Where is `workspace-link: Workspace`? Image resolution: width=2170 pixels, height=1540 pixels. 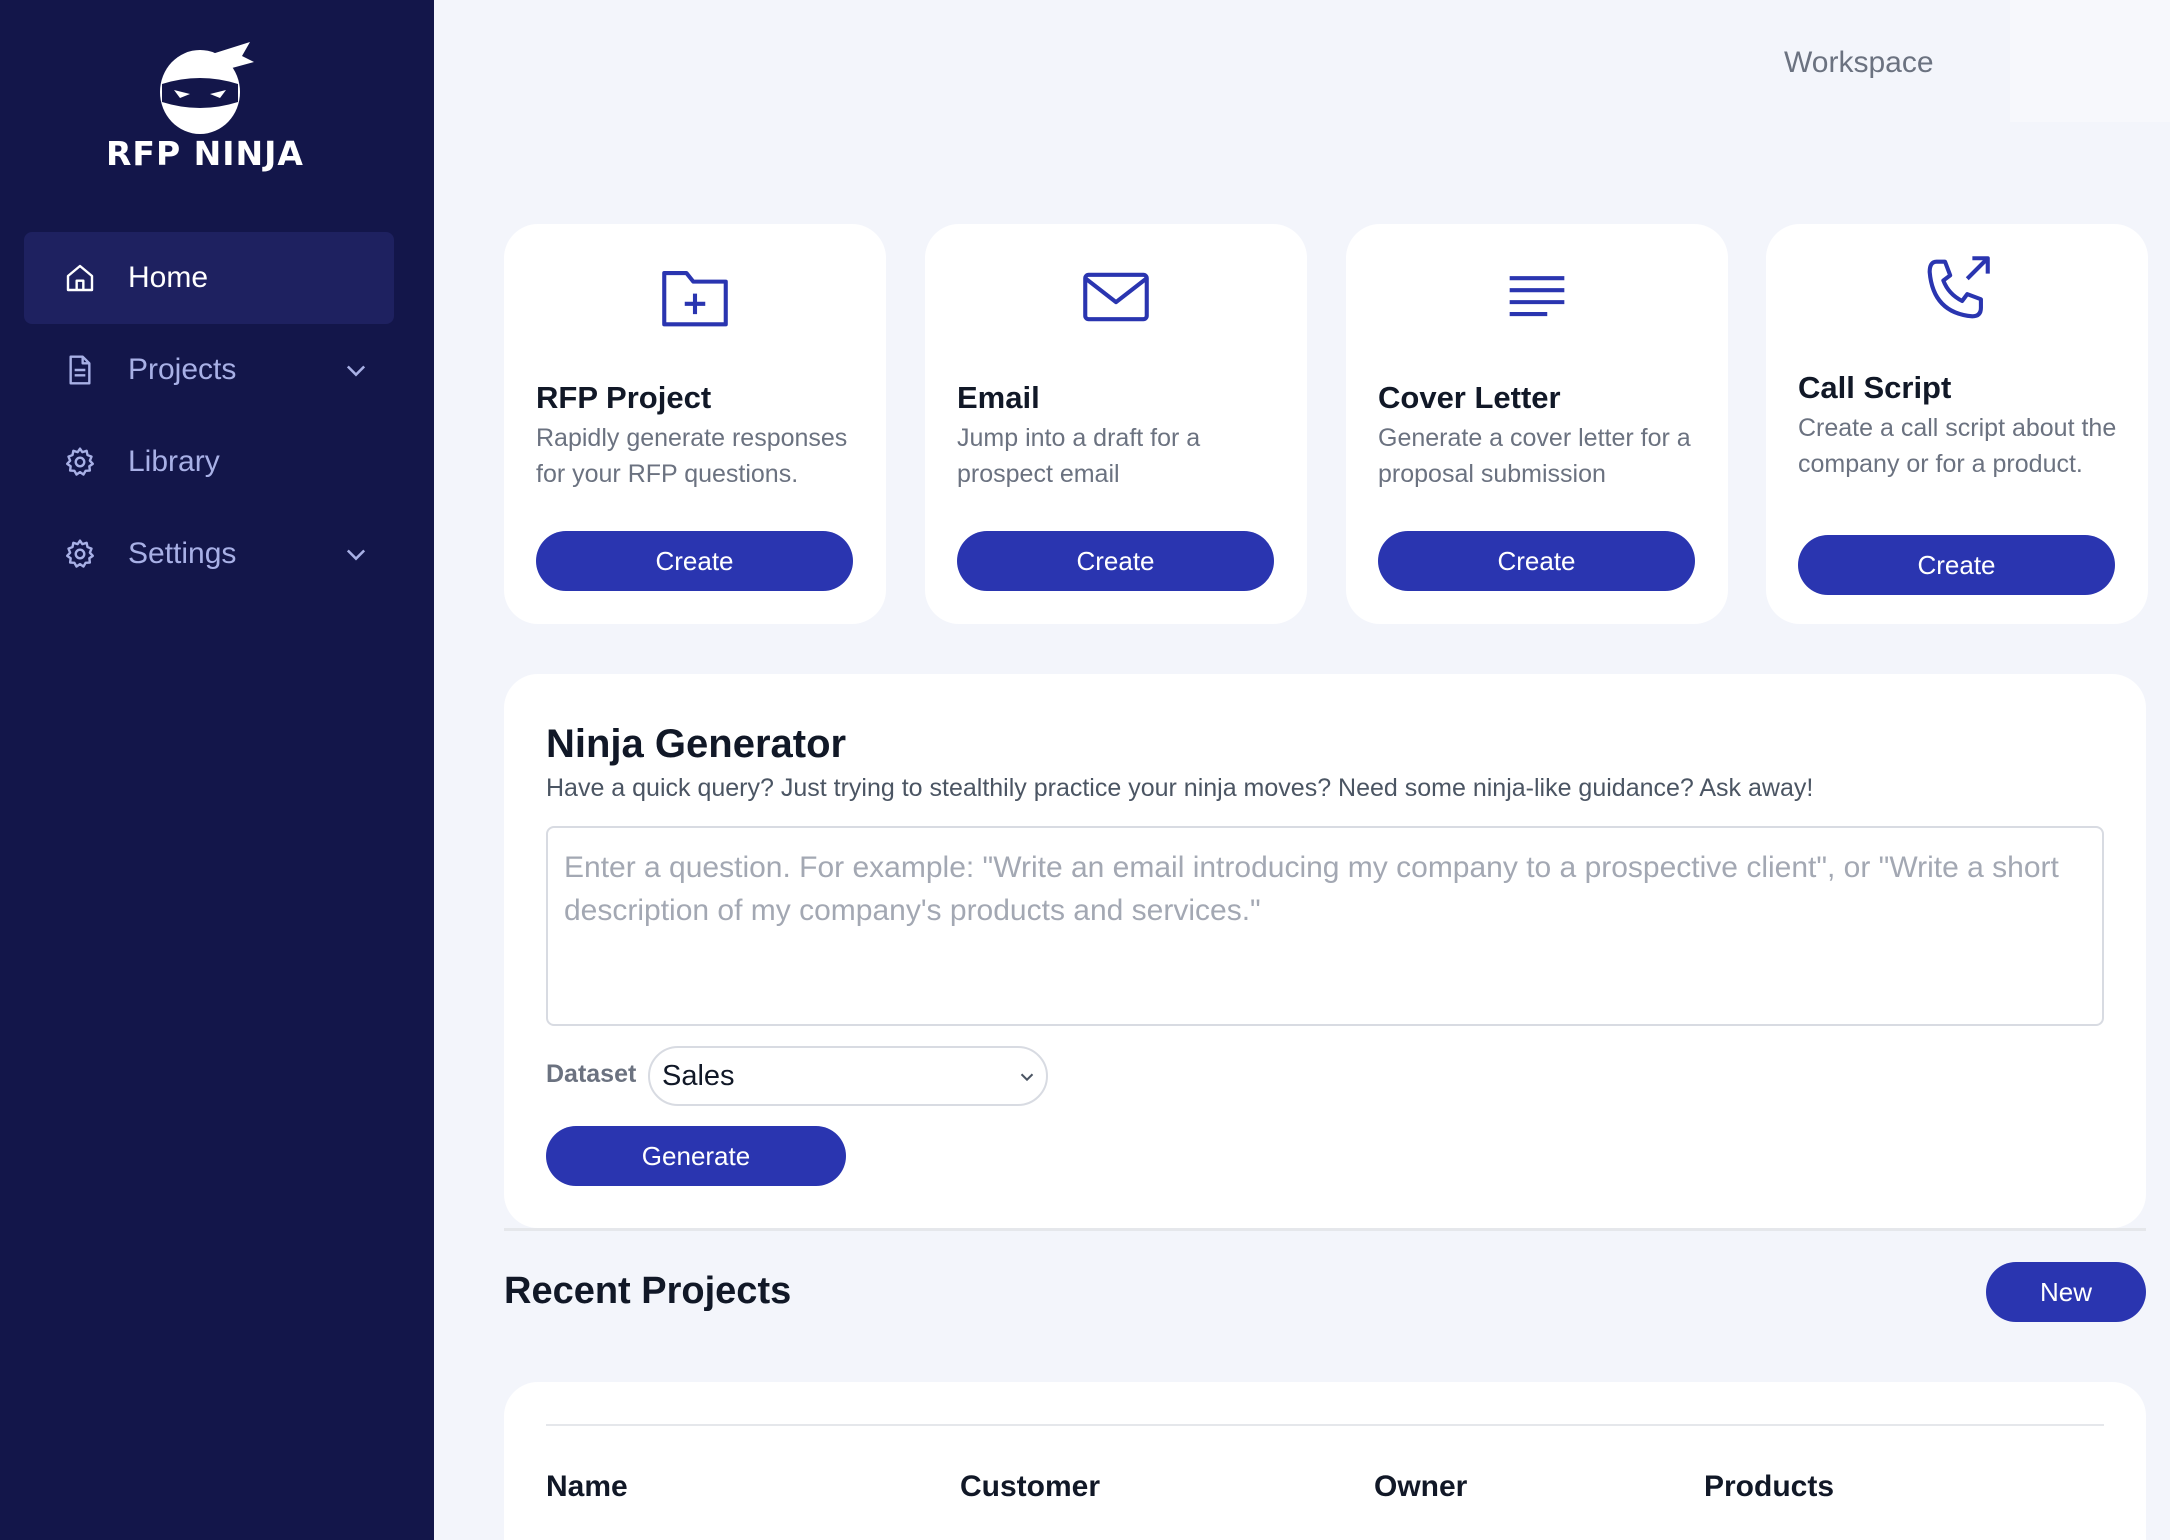
workspace-link: Workspace is located at coordinates (1859, 63).